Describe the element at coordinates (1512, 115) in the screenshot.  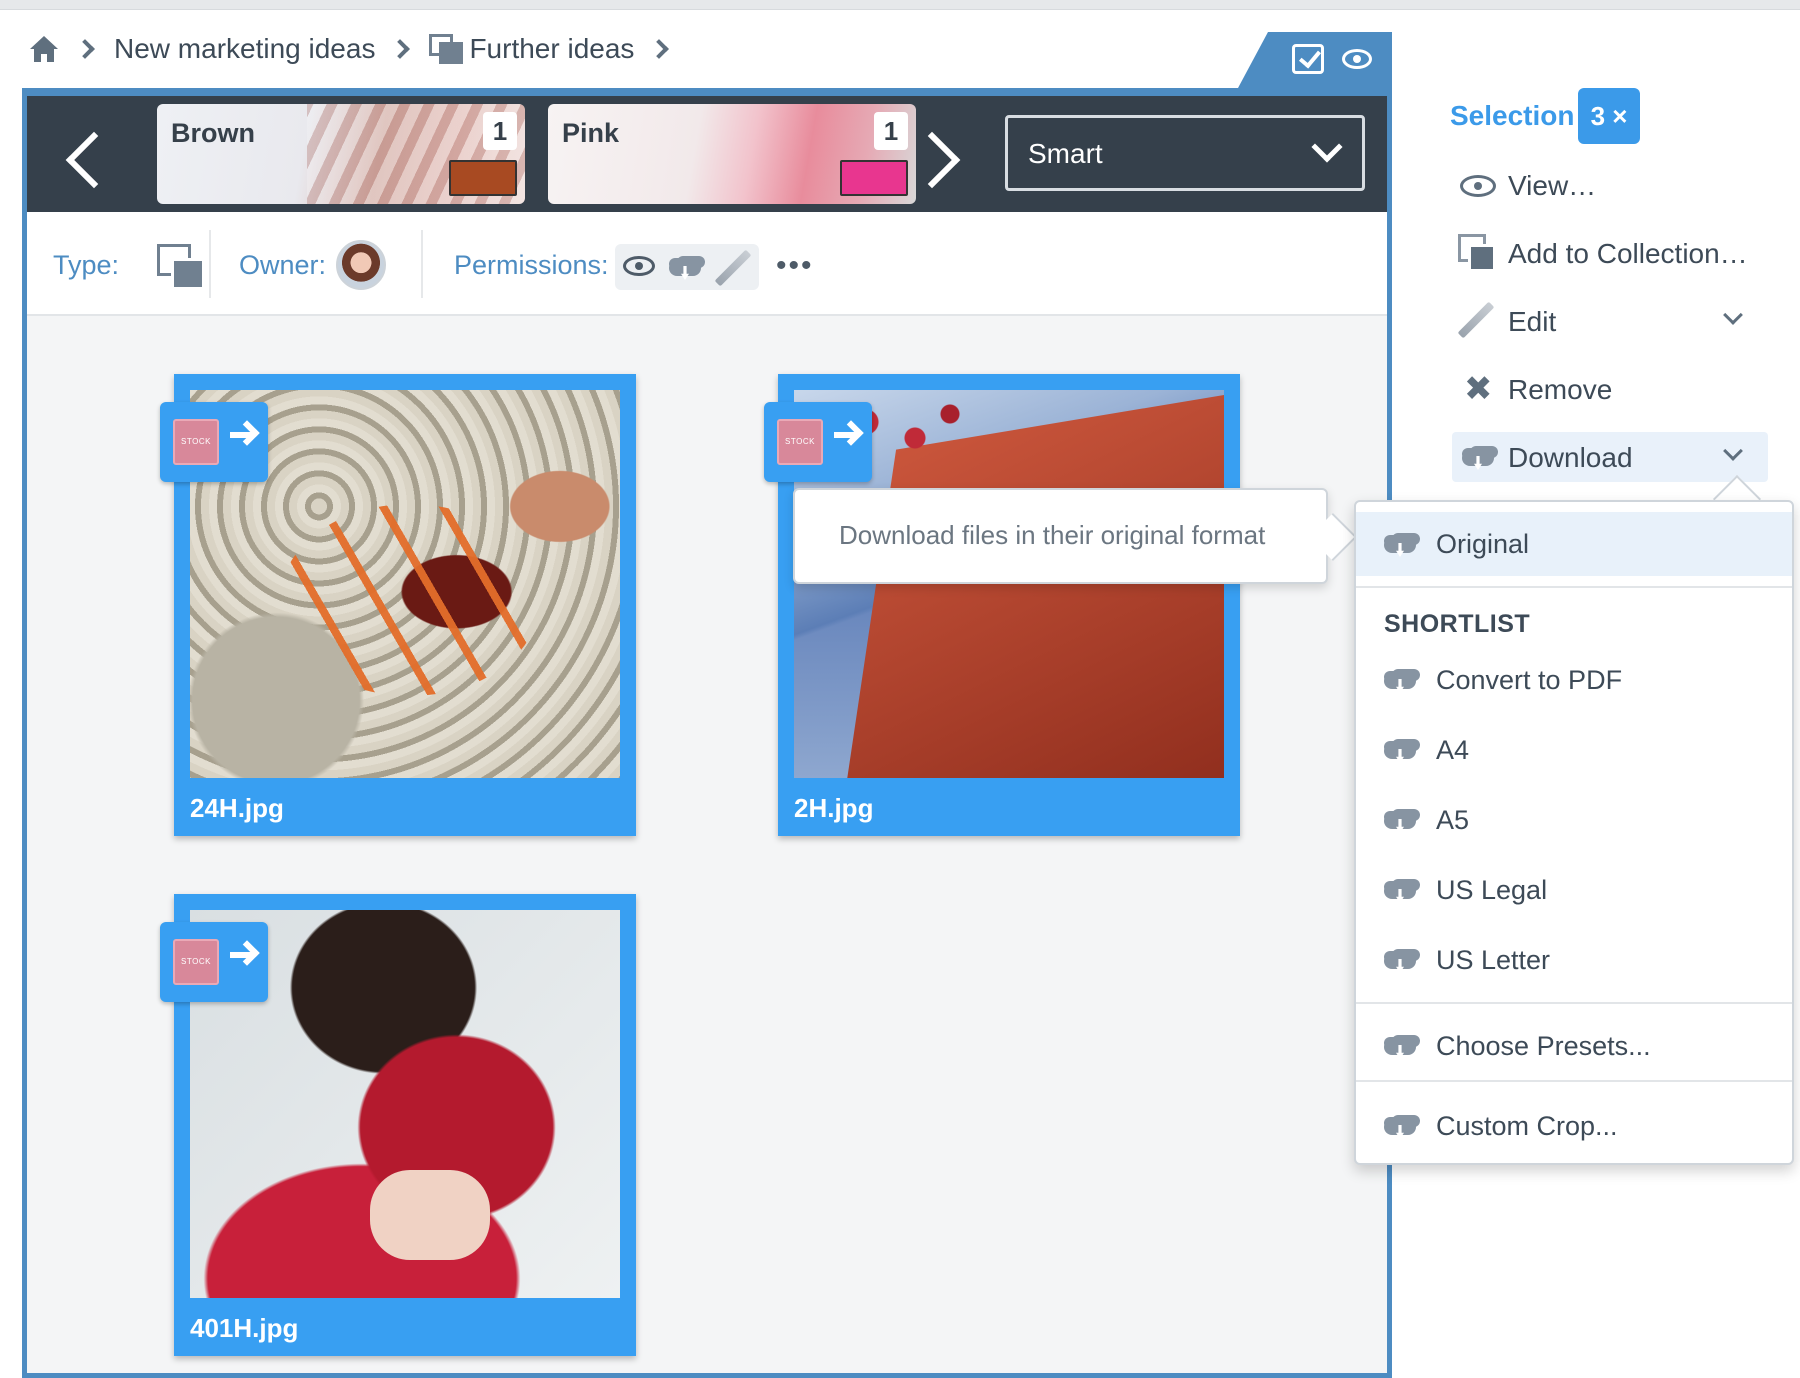
I see `selection-title: Selection` at that location.